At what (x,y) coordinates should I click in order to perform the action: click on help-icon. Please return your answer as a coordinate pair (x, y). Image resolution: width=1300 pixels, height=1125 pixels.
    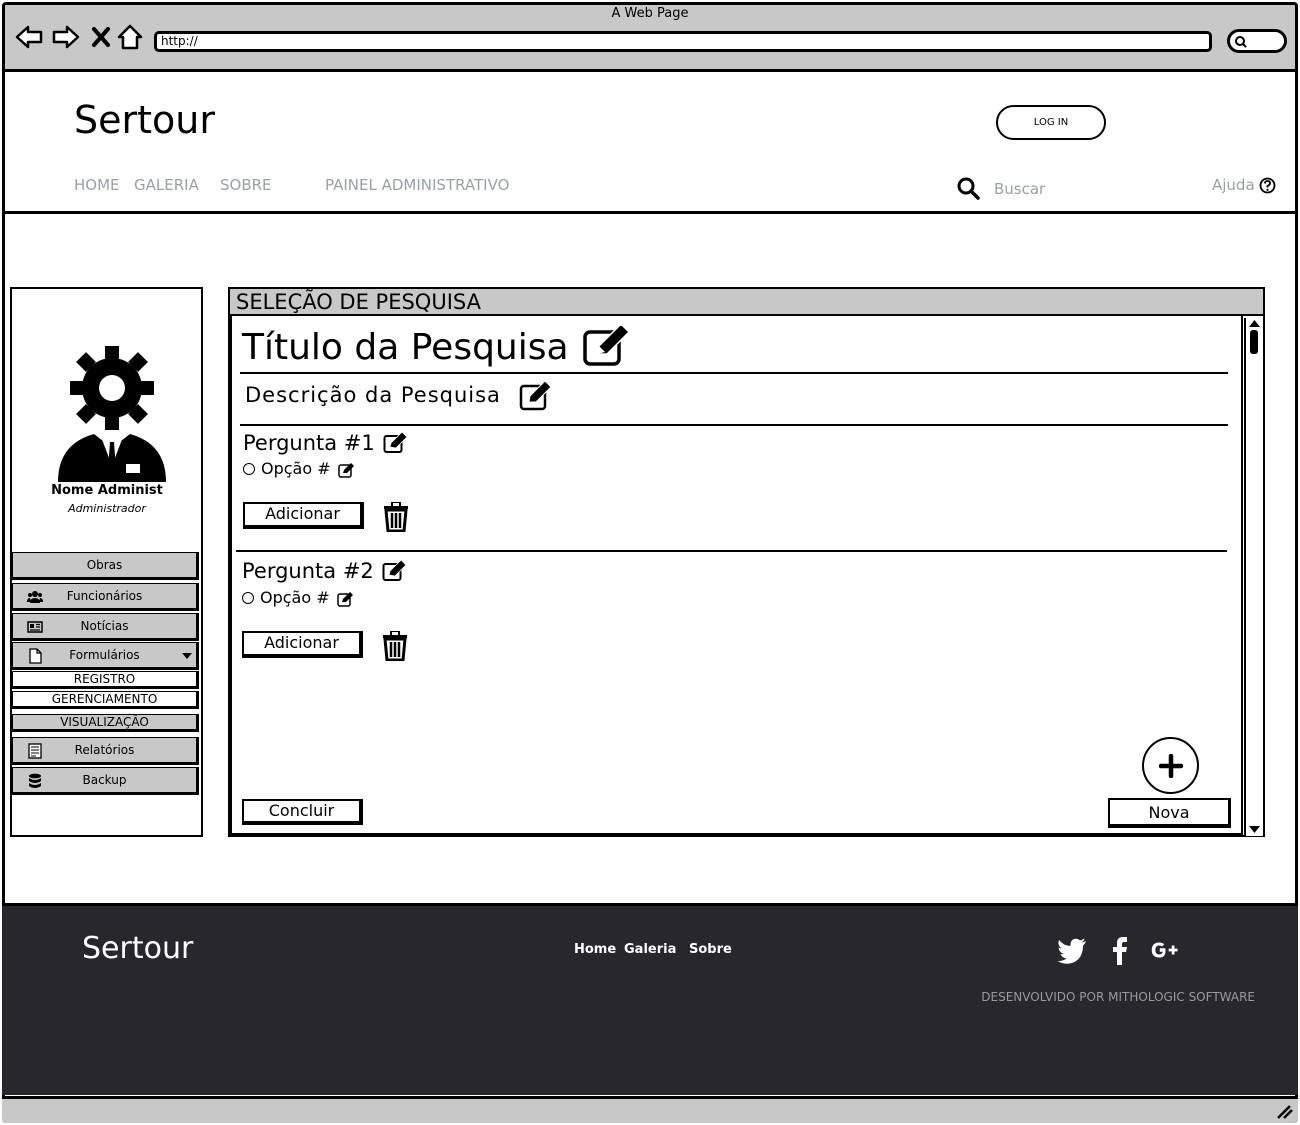
    Looking at the image, I should click on (1267, 185).